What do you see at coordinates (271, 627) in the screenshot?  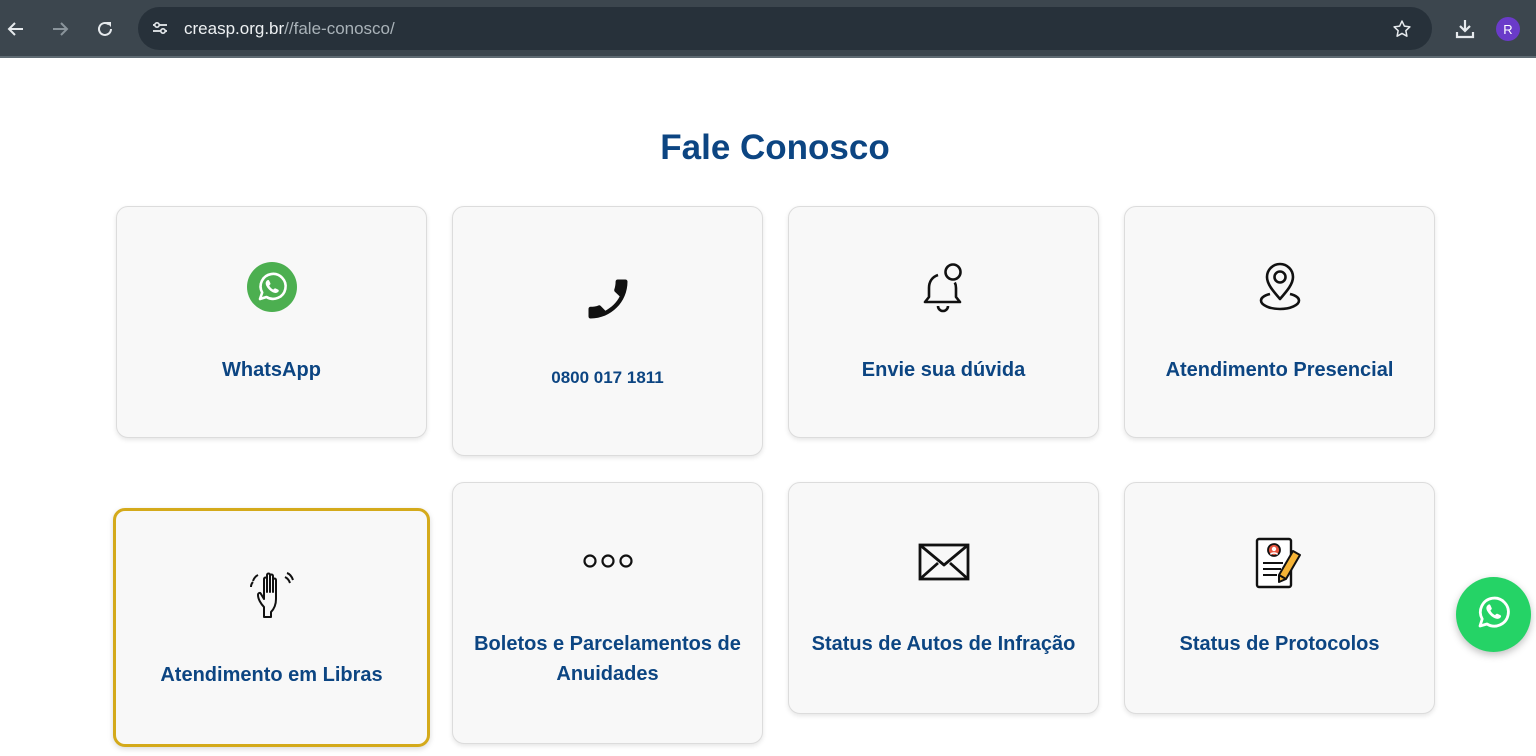 I see `card-atendimento-libras: Atendimento em Libras` at bounding box center [271, 627].